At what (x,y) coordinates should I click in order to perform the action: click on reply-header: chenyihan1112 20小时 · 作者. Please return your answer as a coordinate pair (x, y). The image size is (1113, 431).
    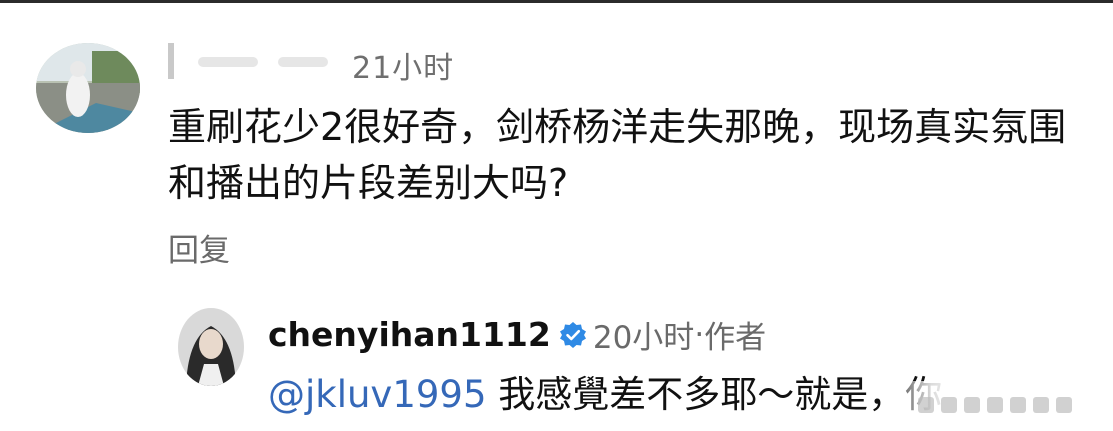
    Looking at the image, I should click on (517, 334).